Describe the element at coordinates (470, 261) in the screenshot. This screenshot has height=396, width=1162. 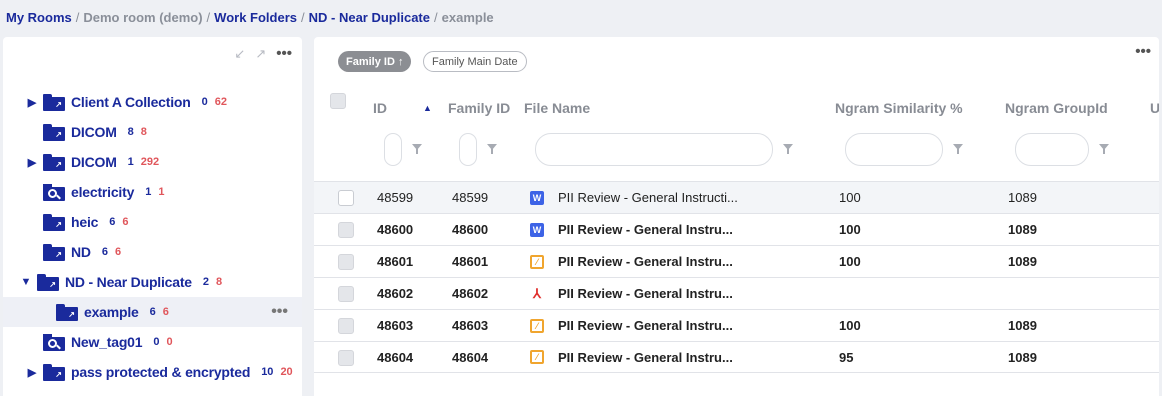
I see `cell-family-id: 48601` at that location.